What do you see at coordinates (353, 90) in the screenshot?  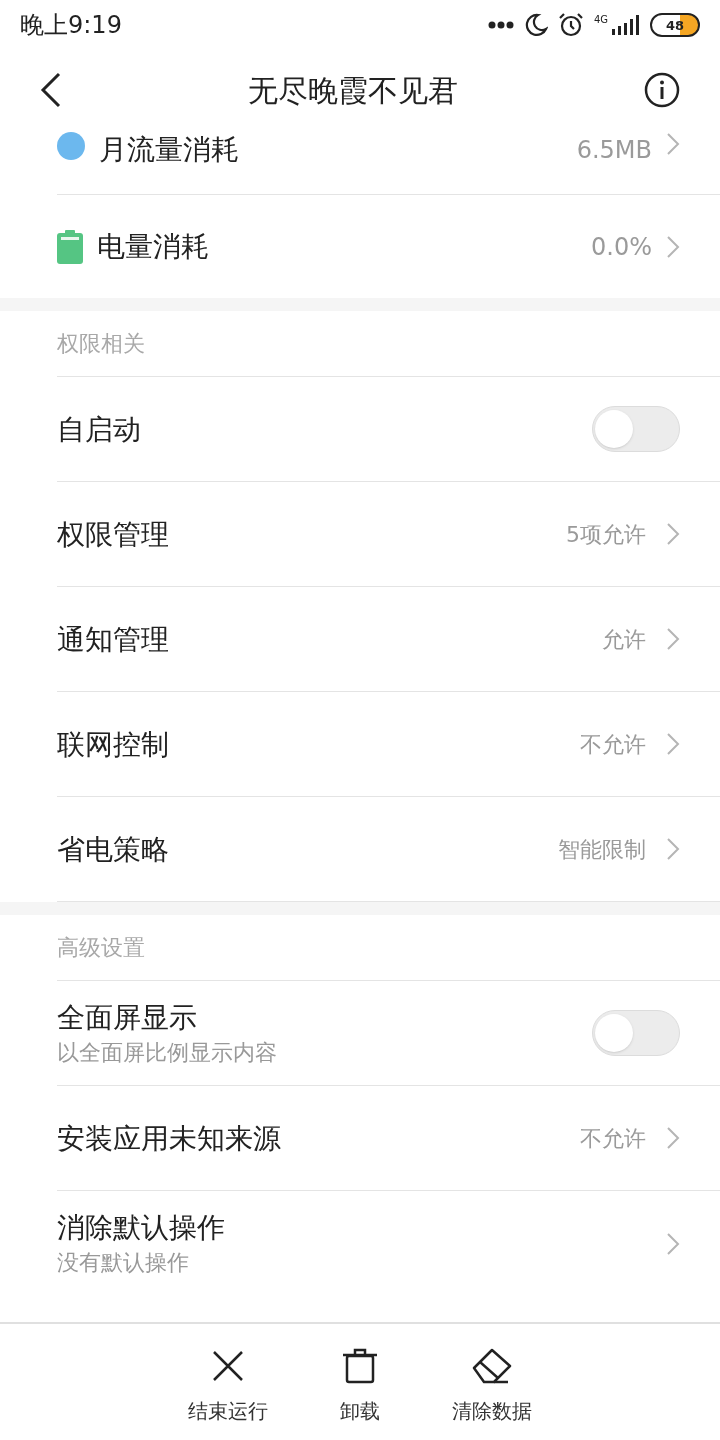 I see `page-title: 无尽晚霞不见君` at bounding box center [353, 90].